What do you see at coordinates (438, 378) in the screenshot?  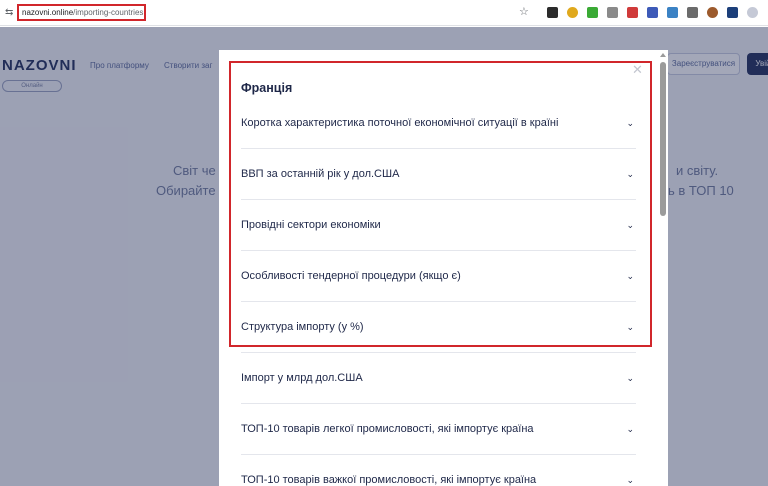 I see `accordion-row-import-volume: Імпорт у млрд дол.США ⌄` at bounding box center [438, 378].